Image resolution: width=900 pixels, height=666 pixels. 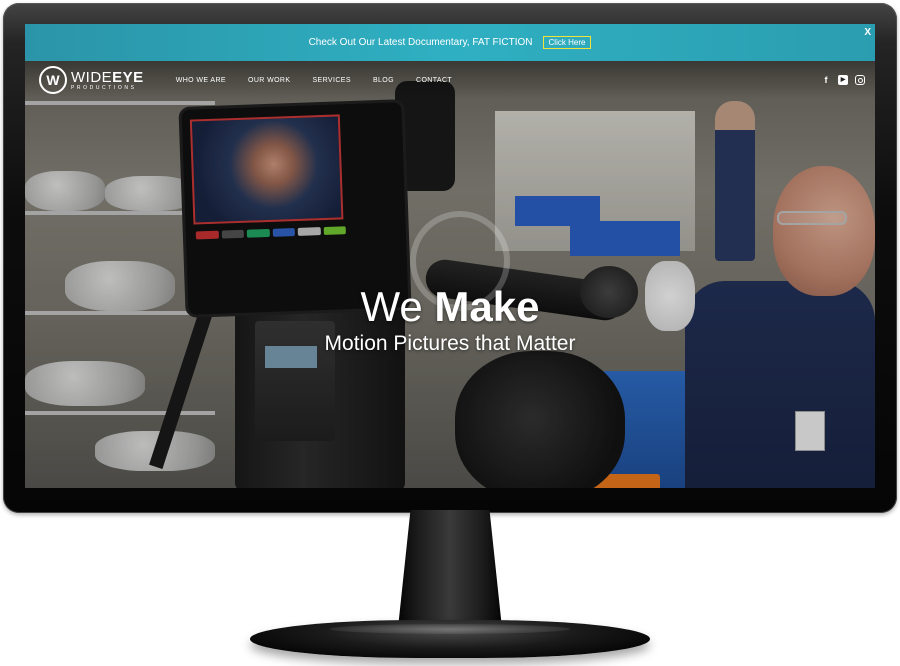 I want to click on facebook-icon: f, so click(x=826, y=80).